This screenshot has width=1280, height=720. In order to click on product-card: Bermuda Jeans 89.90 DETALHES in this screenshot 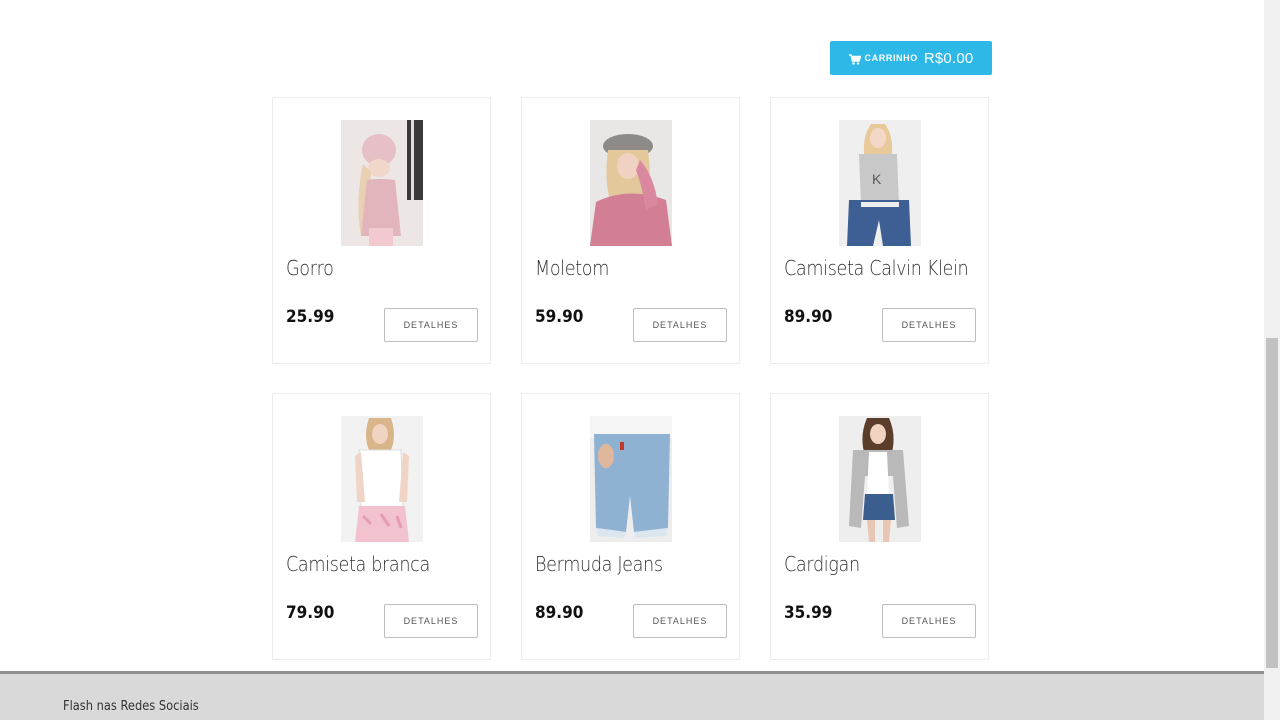, I will do `click(630, 526)`.